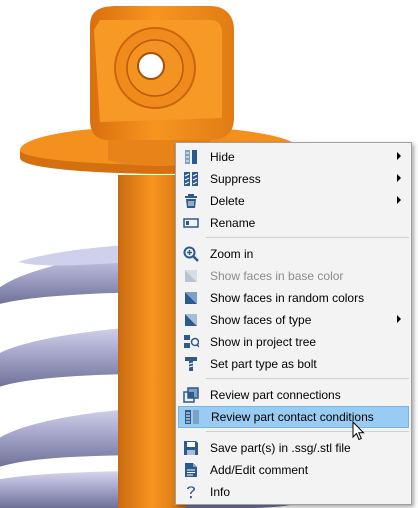 The height and width of the screenshot is (508, 418). I want to click on info-icon, so click(191, 492).